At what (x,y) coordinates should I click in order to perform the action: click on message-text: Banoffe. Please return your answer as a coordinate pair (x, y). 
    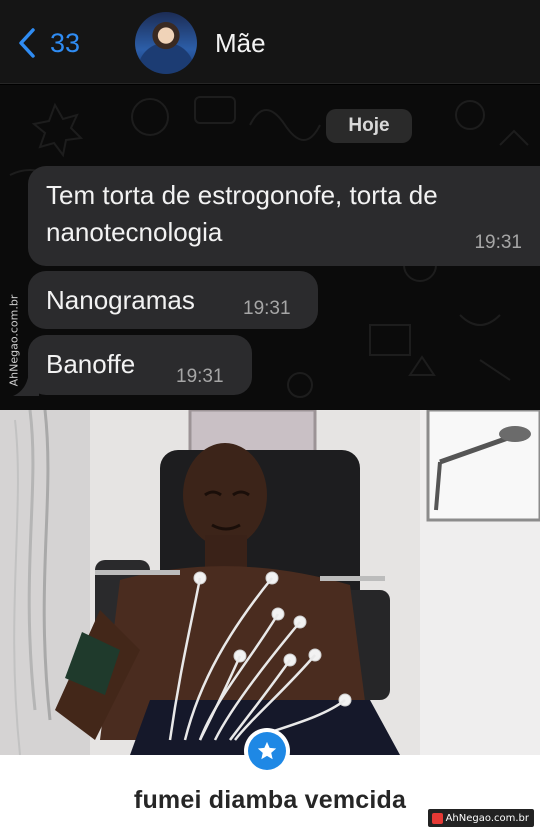
    Looking at the image, I should click on (91, 364).